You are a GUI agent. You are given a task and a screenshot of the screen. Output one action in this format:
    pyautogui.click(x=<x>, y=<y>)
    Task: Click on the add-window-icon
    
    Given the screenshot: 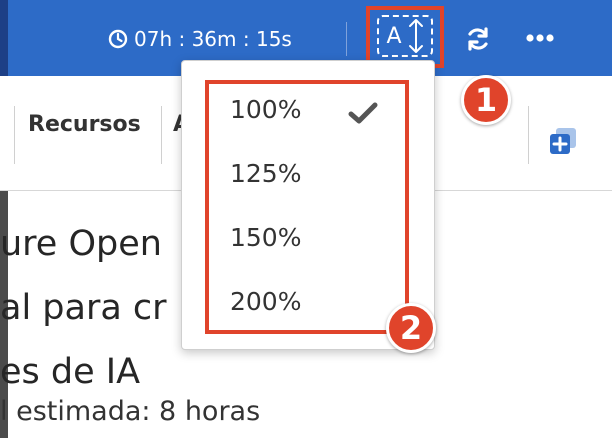 What is the action you would take?
    pyautogui.click(x=563, y=141)
    